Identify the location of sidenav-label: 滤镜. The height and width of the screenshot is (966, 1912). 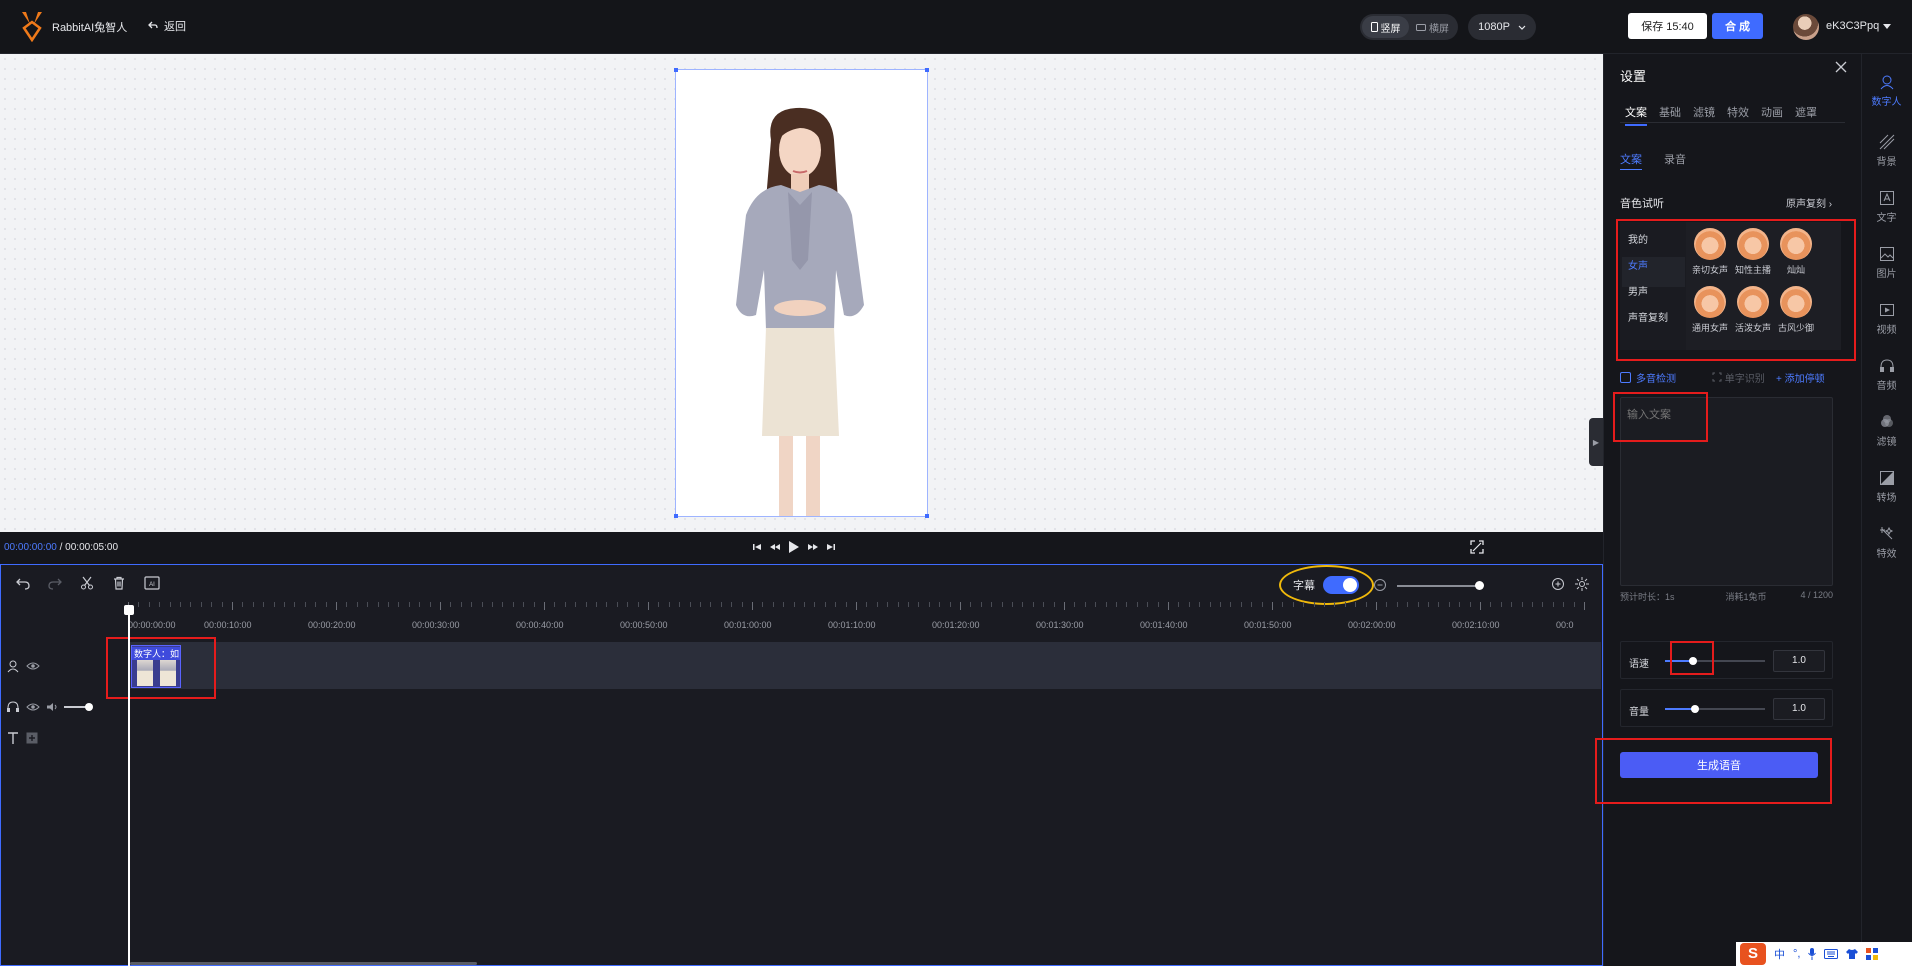
(1886, 442).